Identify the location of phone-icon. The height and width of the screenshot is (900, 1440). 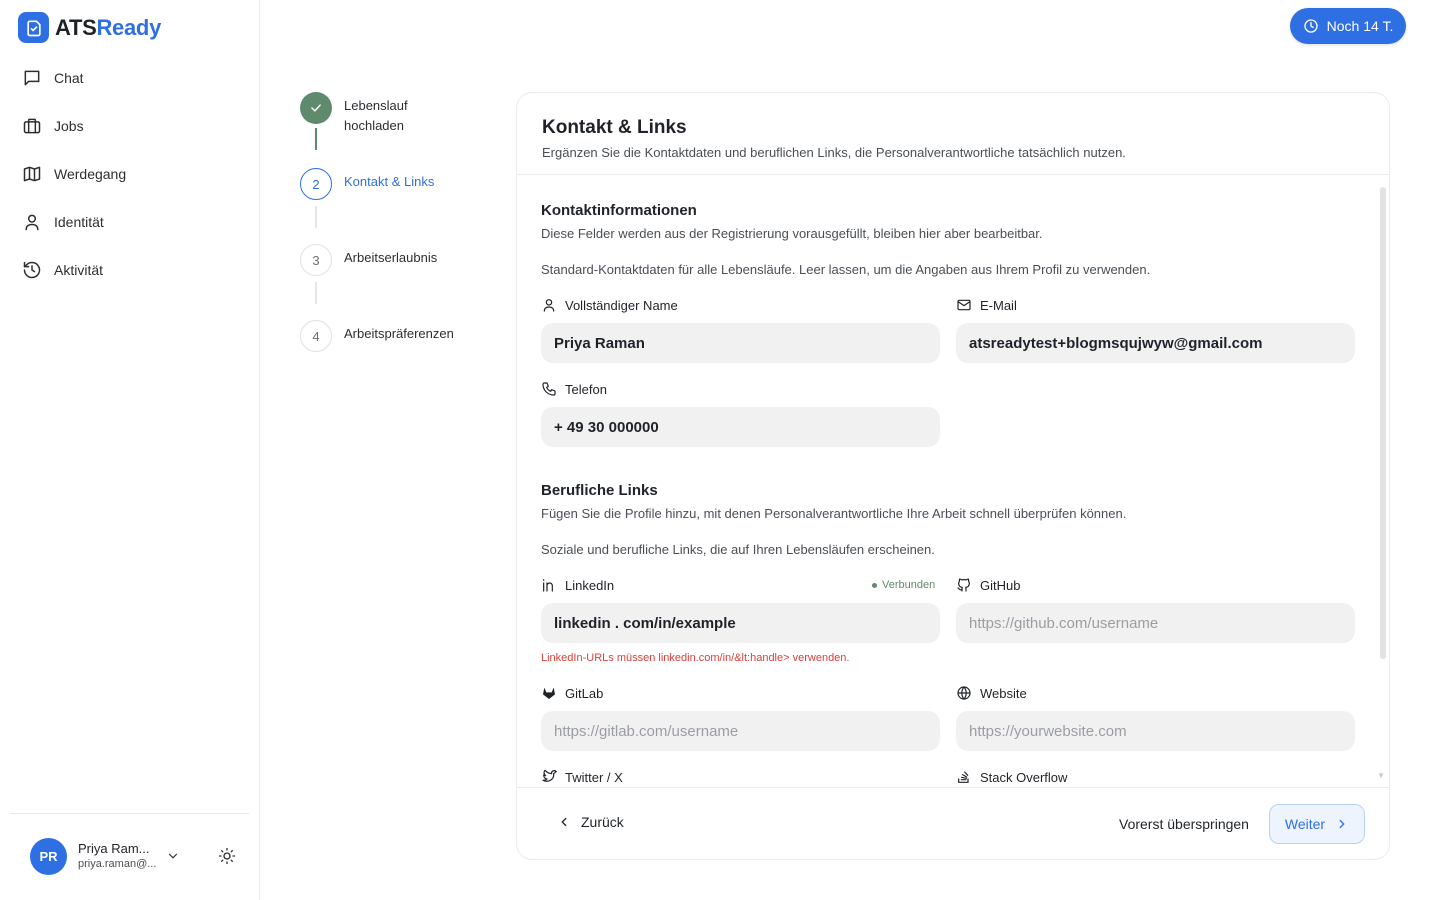
(549, 389).